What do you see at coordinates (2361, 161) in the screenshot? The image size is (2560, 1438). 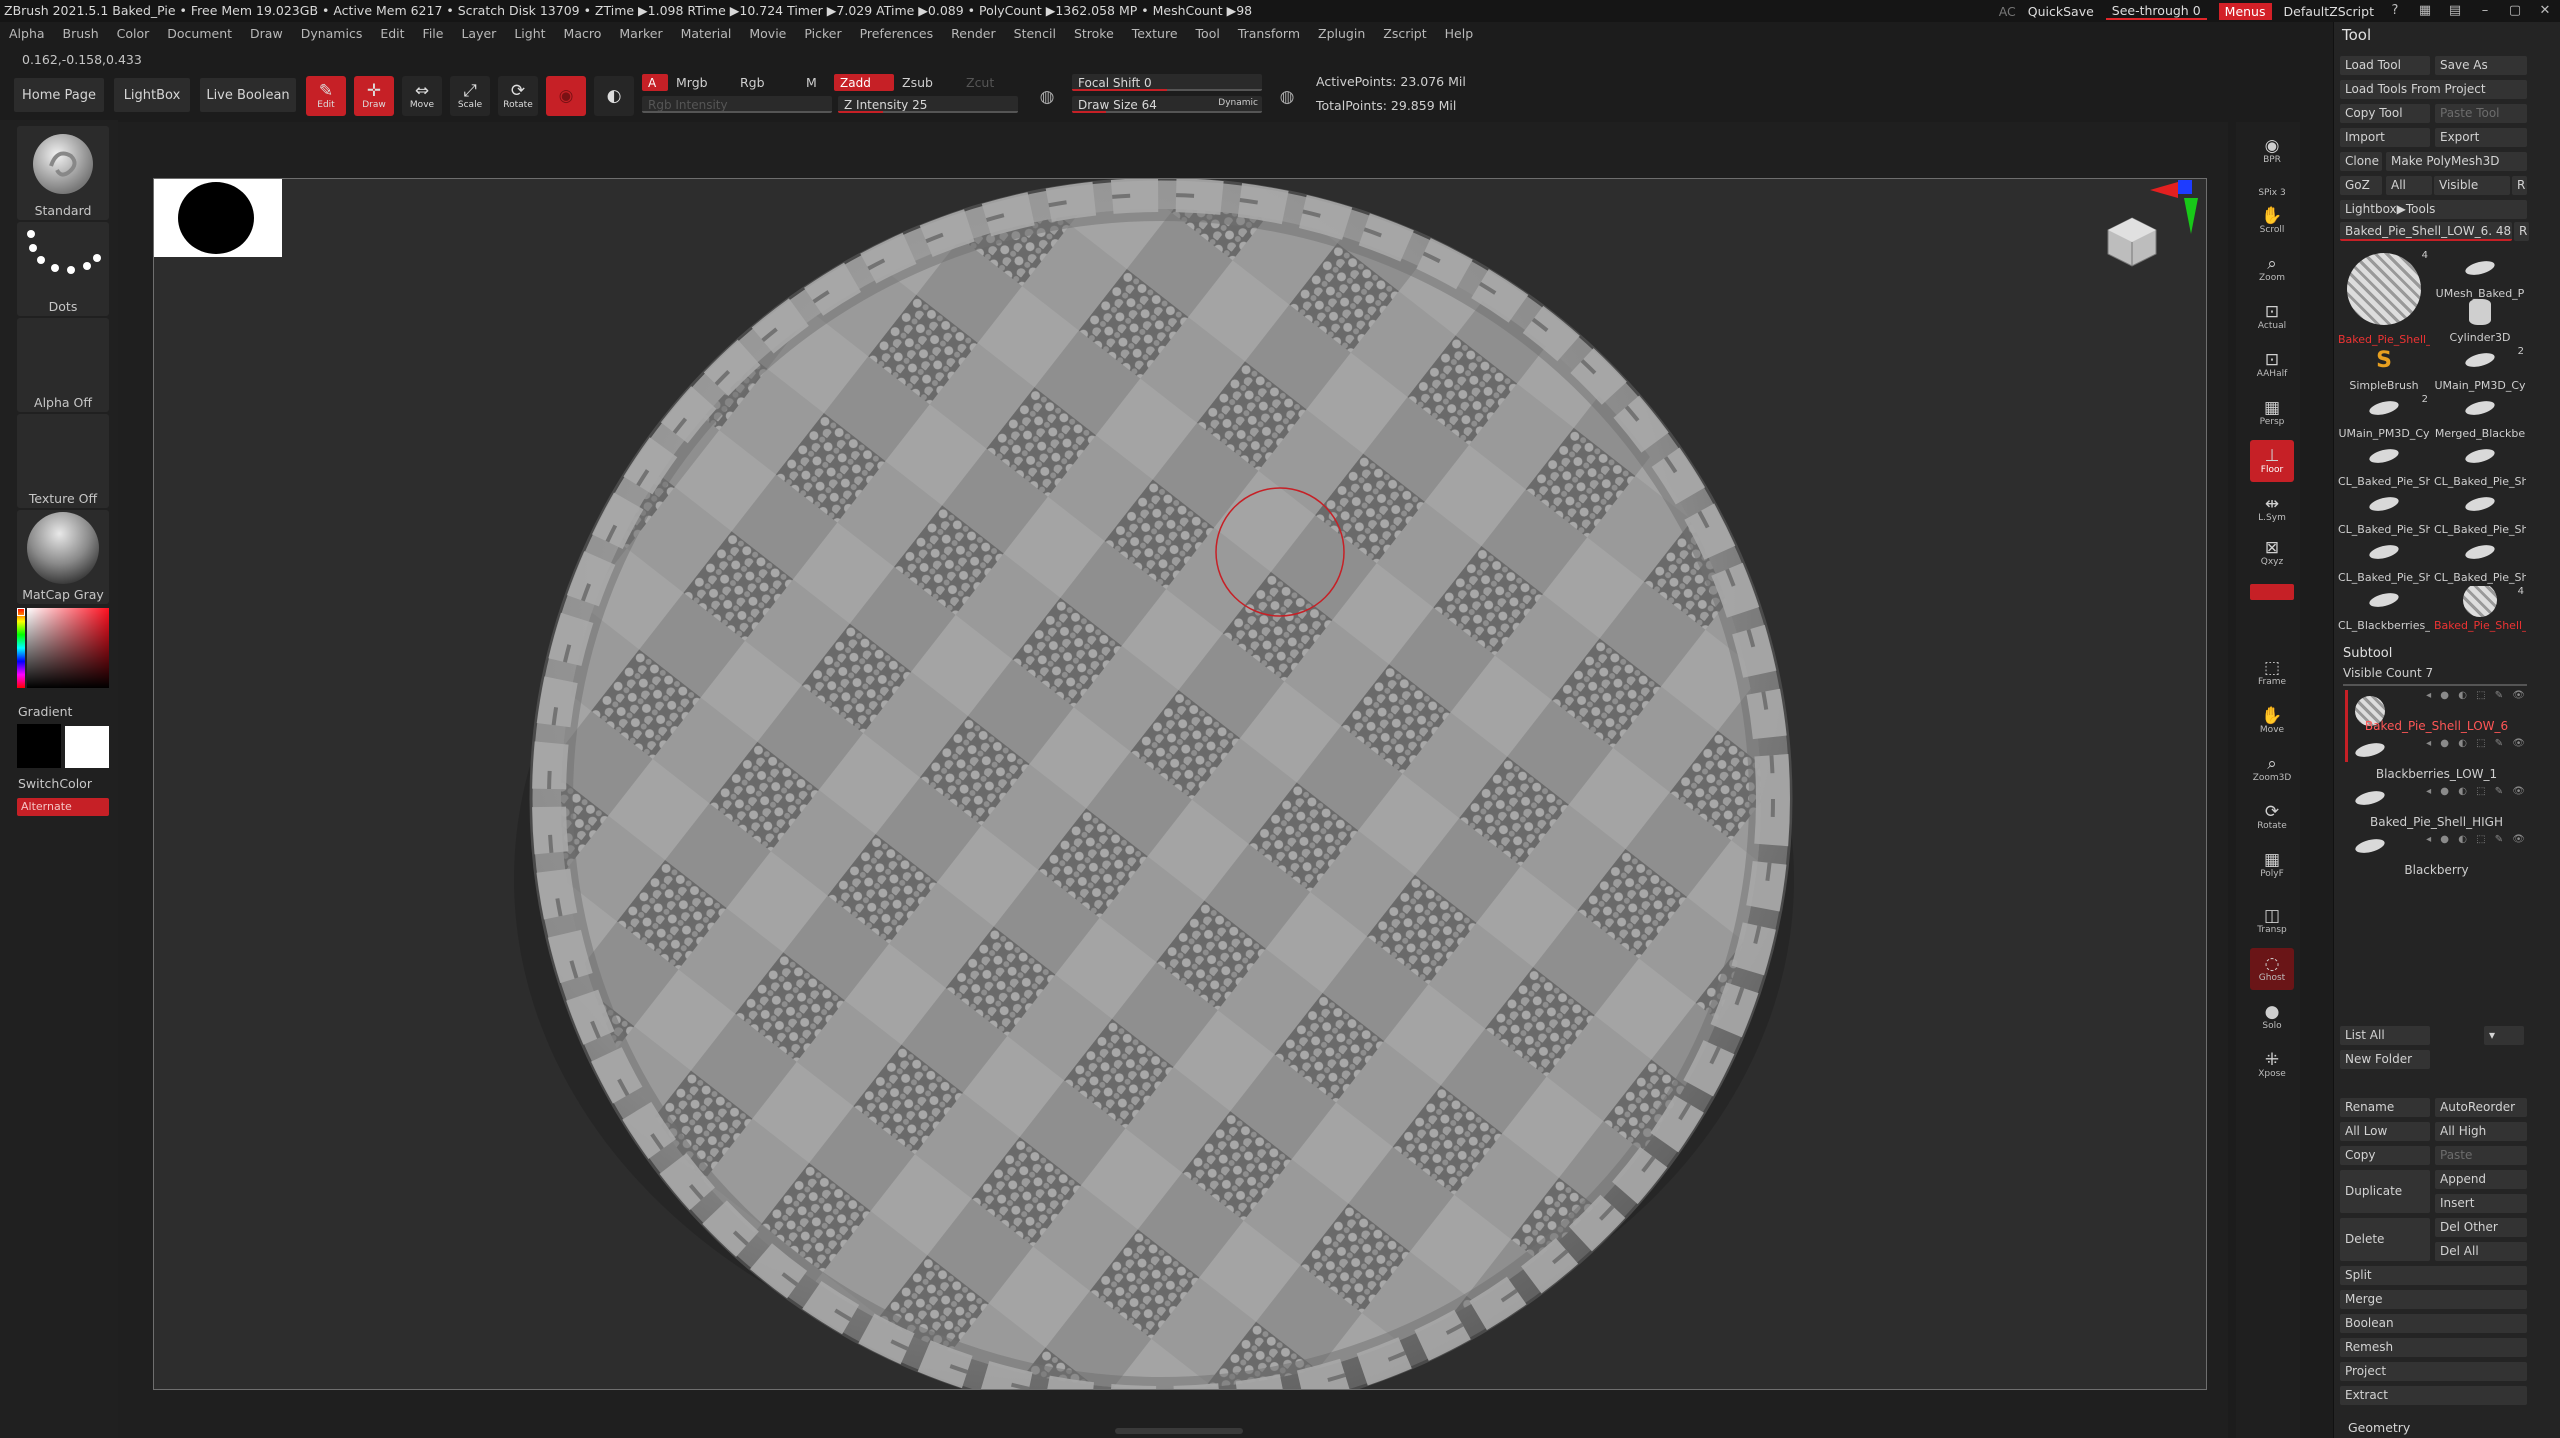 I see `clone-button: Clone` at bounding box center [2361, 161].